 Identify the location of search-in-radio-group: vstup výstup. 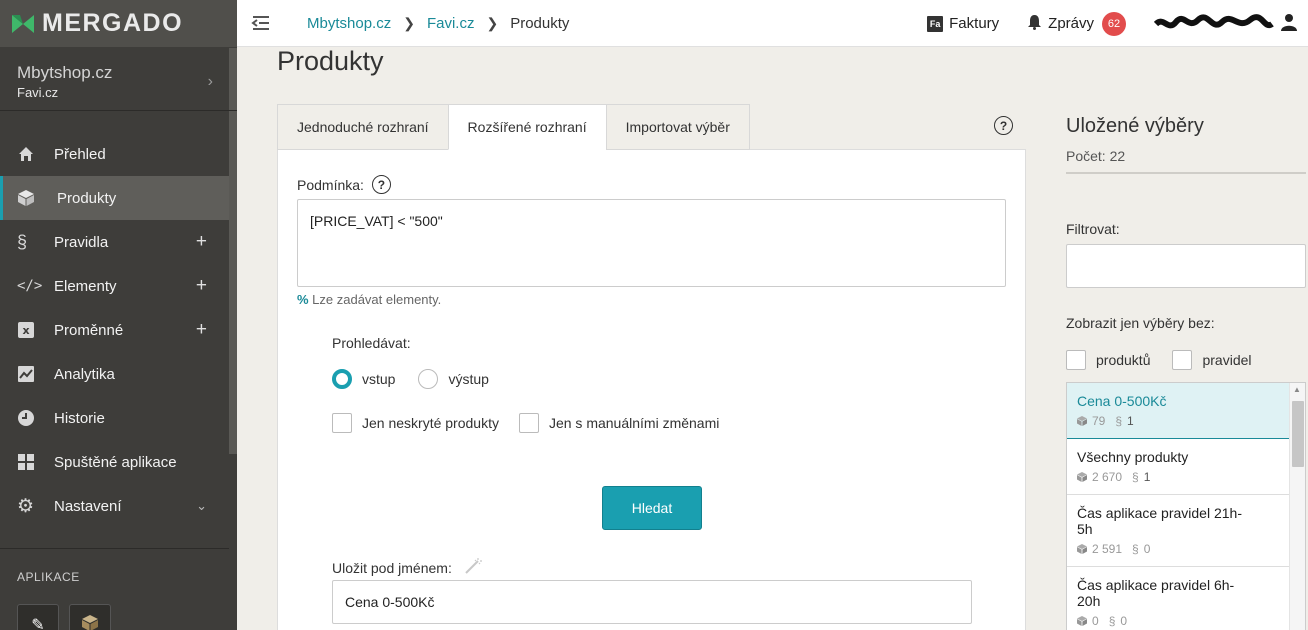
(422, 379).